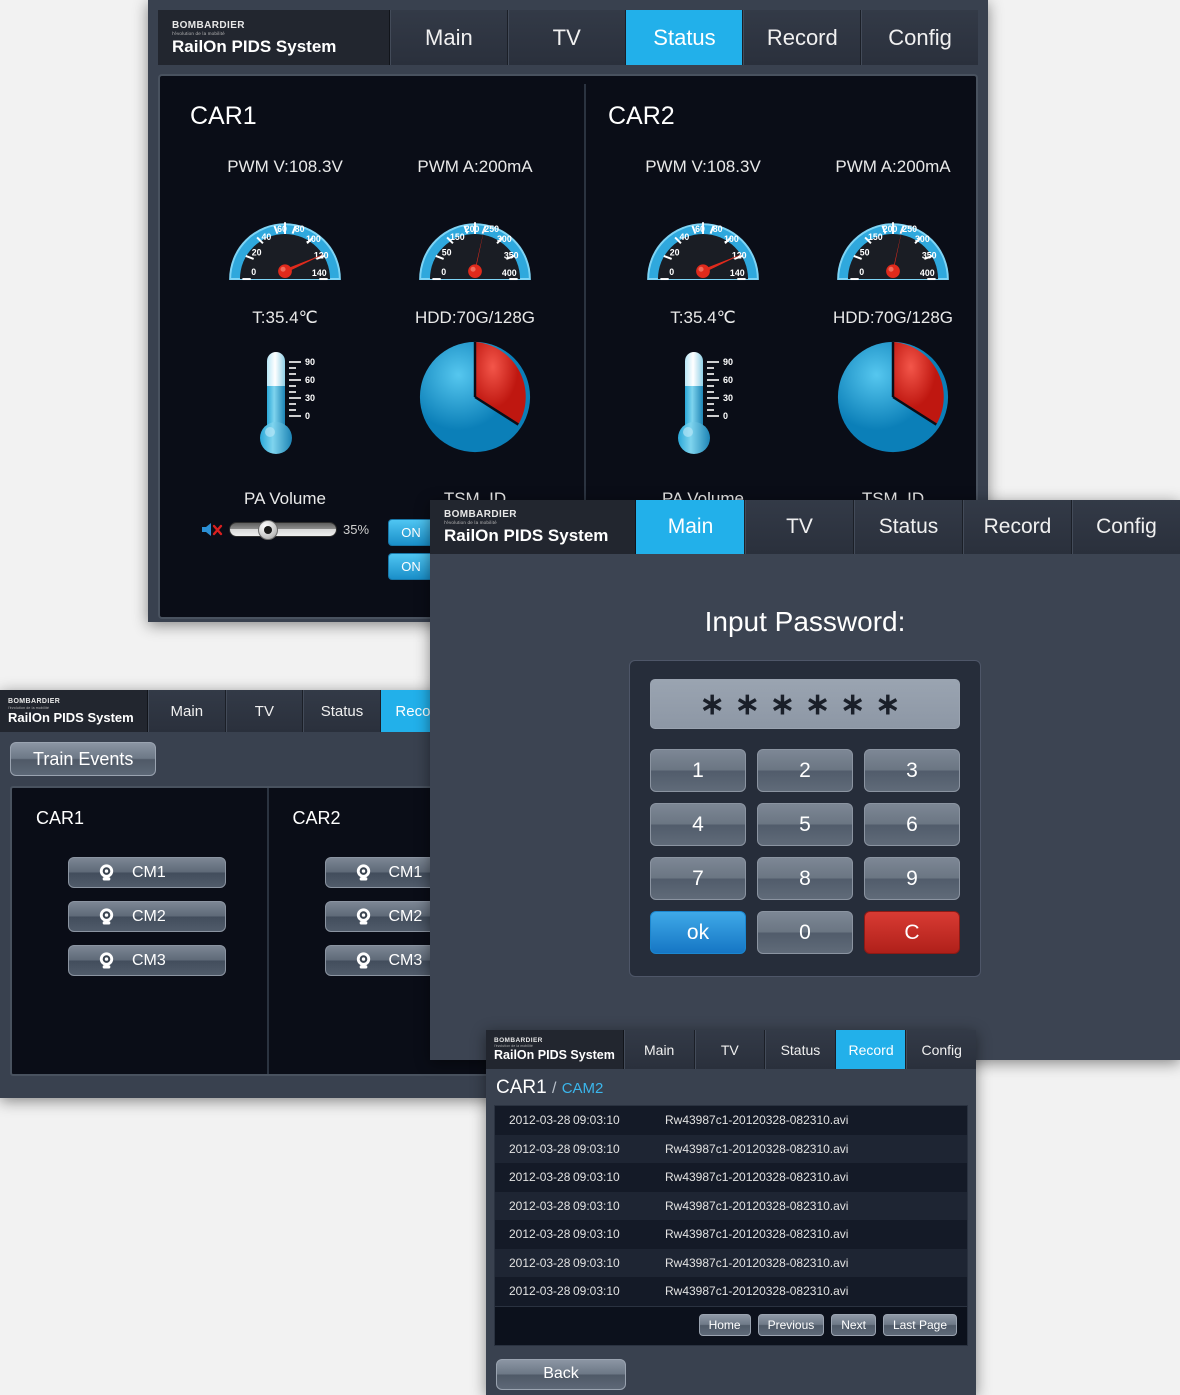  Describe the element at coordinates (267, 530) in the screenshot. I see `pa-volume-slider-handle` at that location.